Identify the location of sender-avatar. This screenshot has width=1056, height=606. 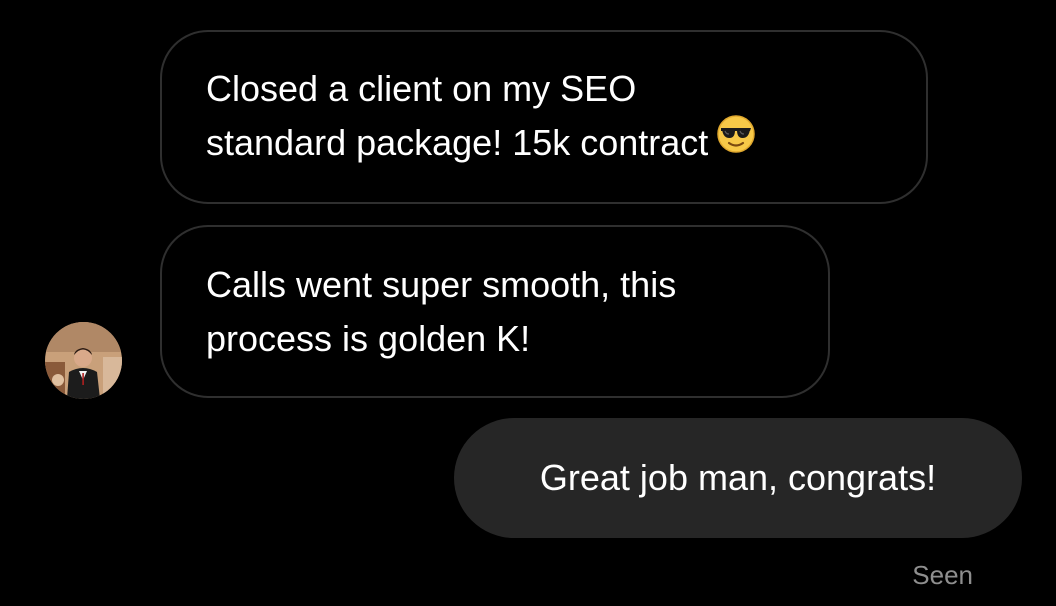
(83, 360).